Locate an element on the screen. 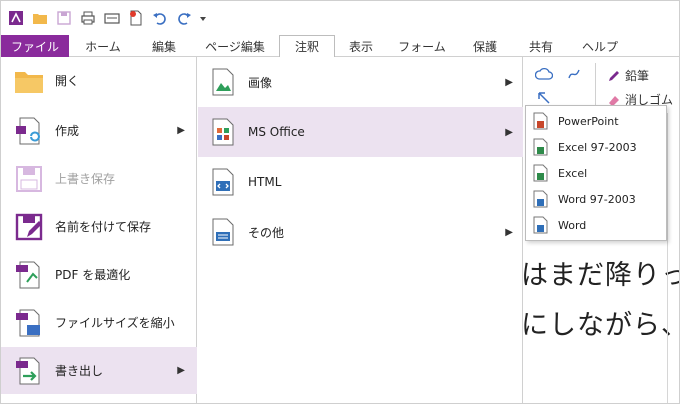  export-item-label: MS Office is located at coordinates (276, 132).